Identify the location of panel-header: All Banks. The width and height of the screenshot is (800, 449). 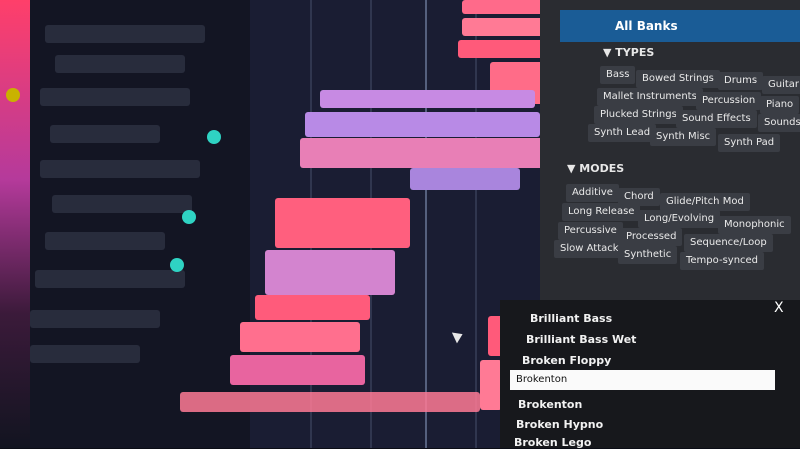
(680, 26).